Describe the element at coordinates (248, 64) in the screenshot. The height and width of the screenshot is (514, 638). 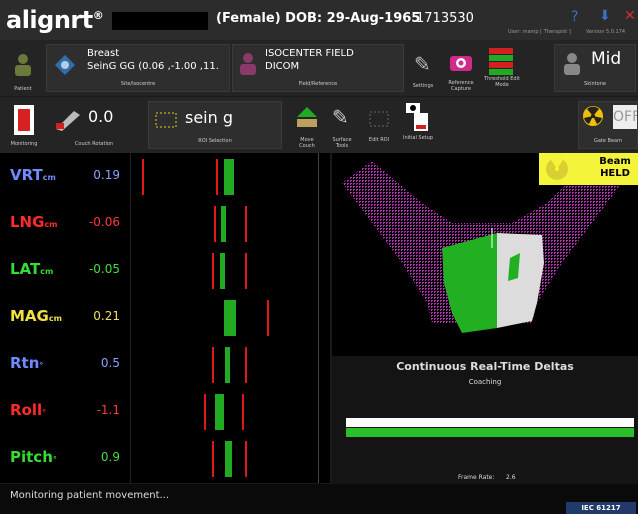
I see `field-person-icon` at that location.